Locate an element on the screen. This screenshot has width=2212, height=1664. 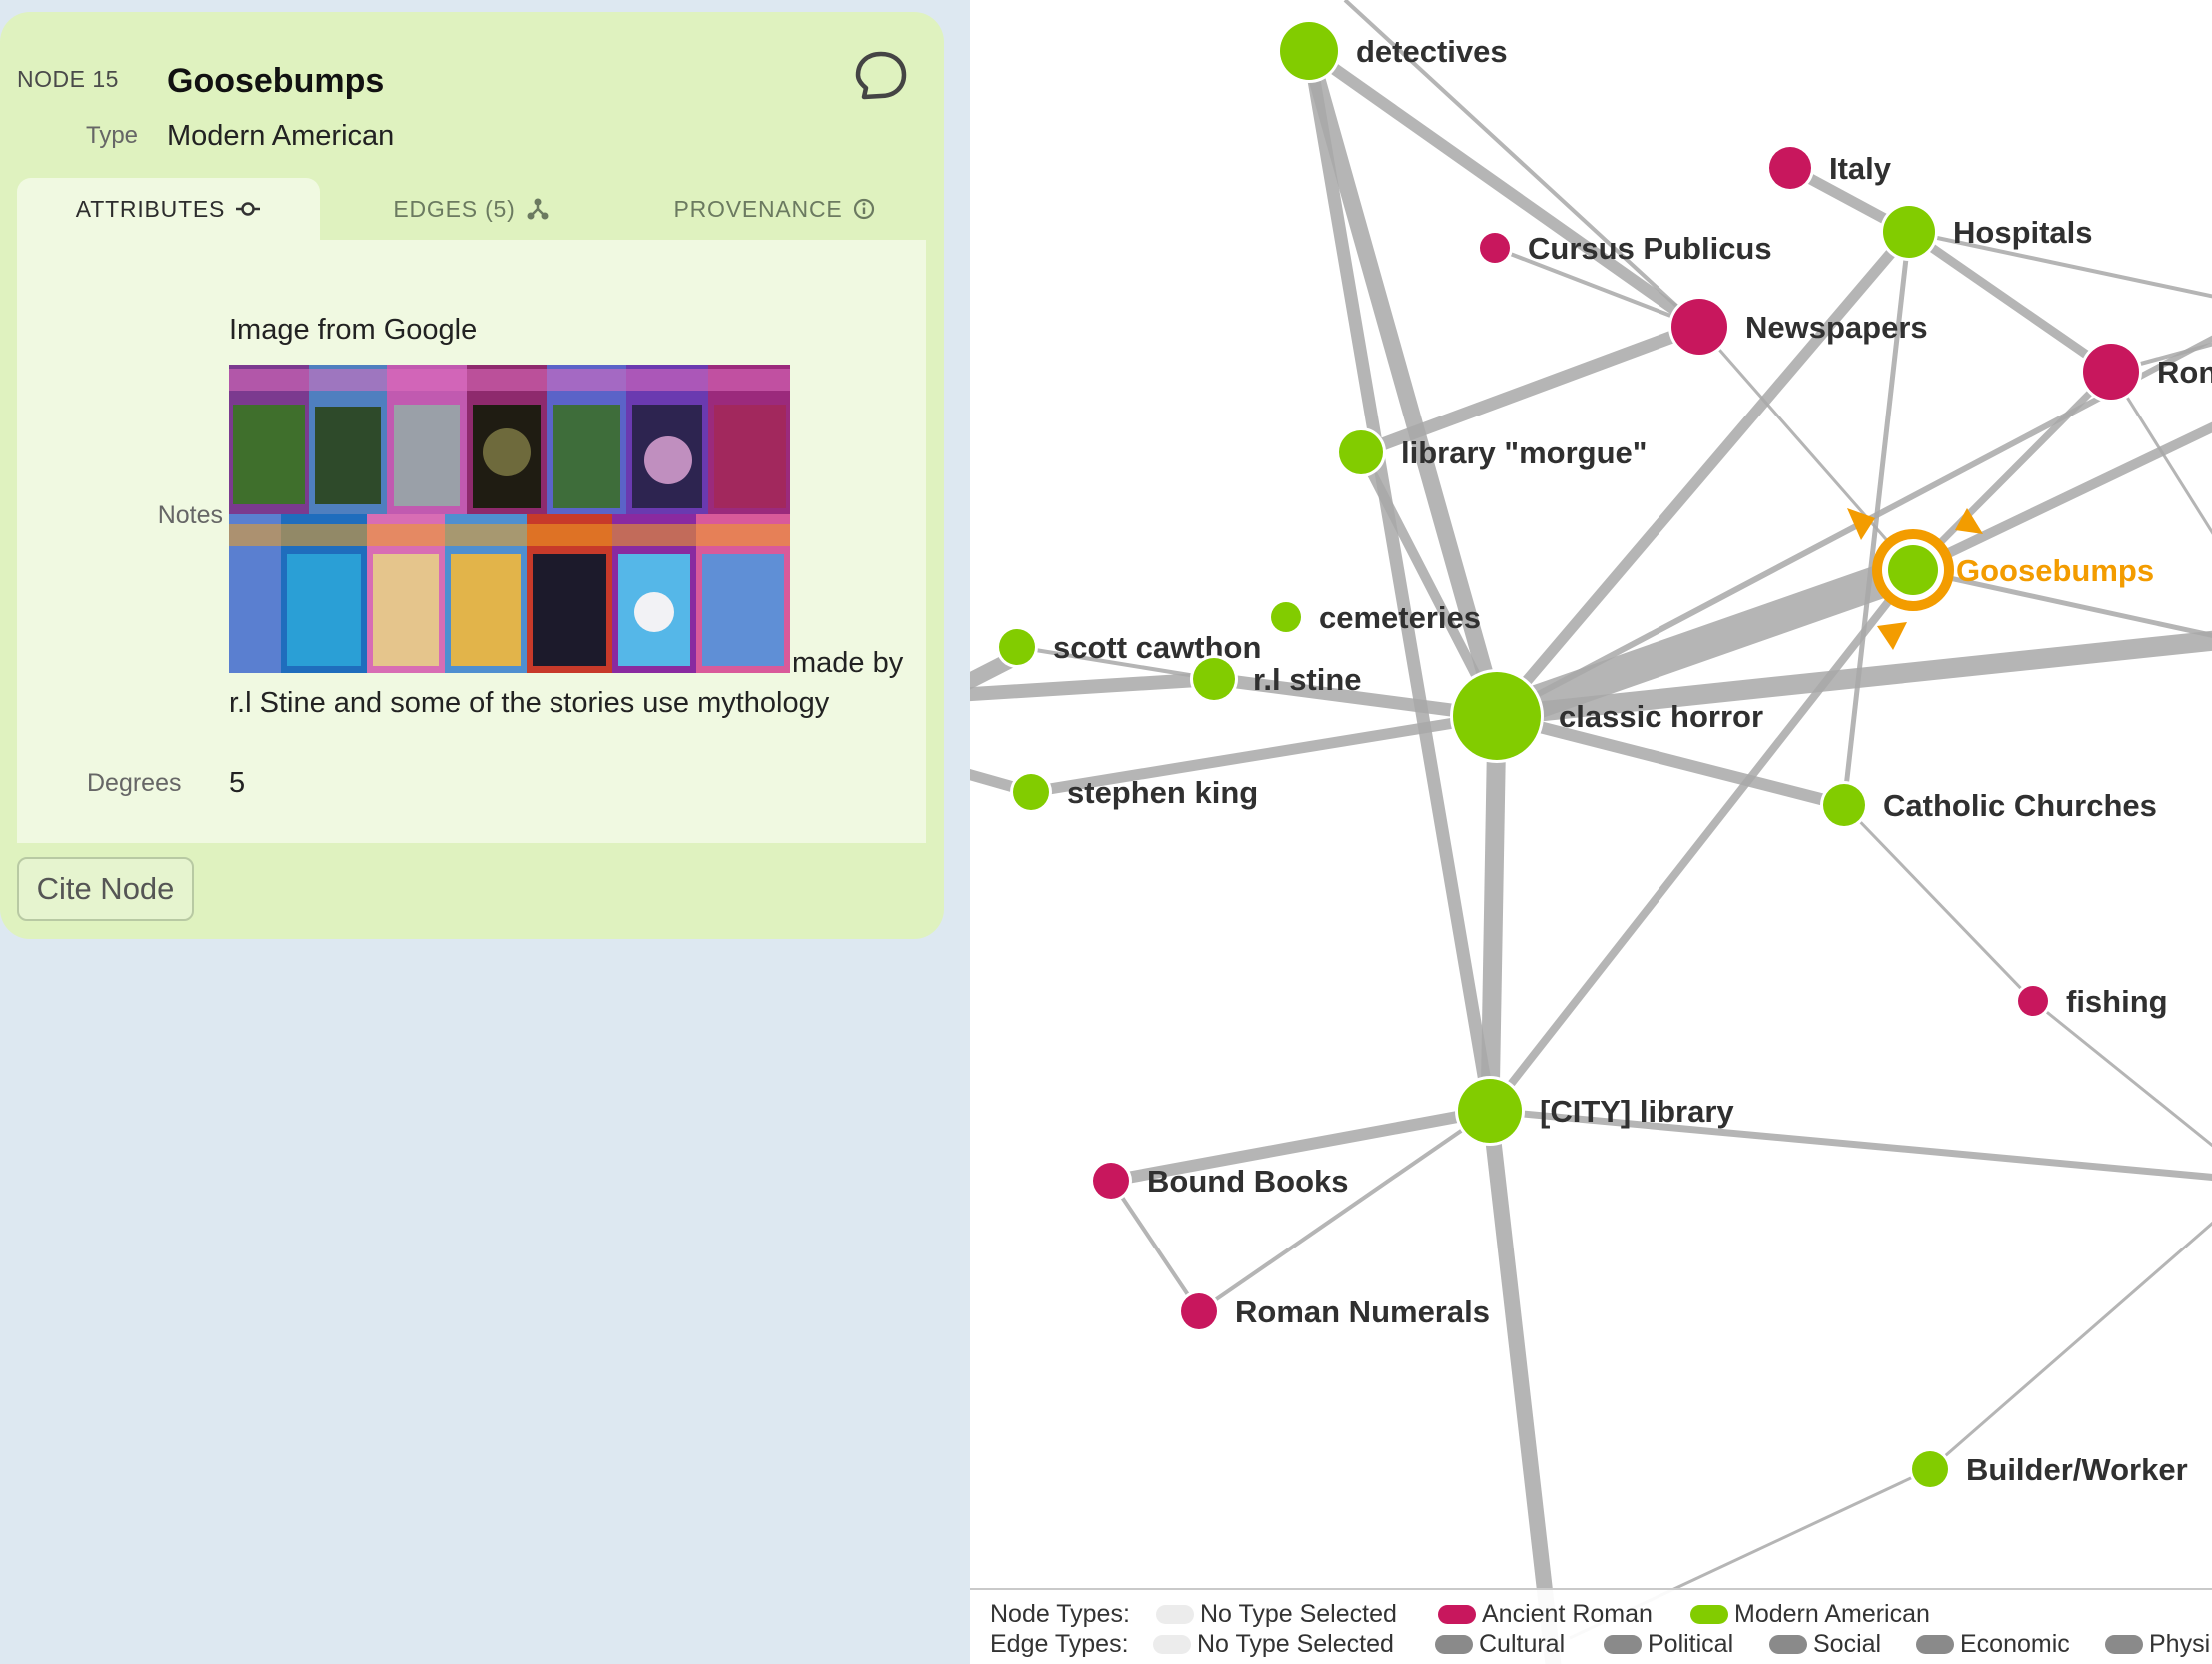
tab-label: PROVENANCE is located at coordinates (758, 208).